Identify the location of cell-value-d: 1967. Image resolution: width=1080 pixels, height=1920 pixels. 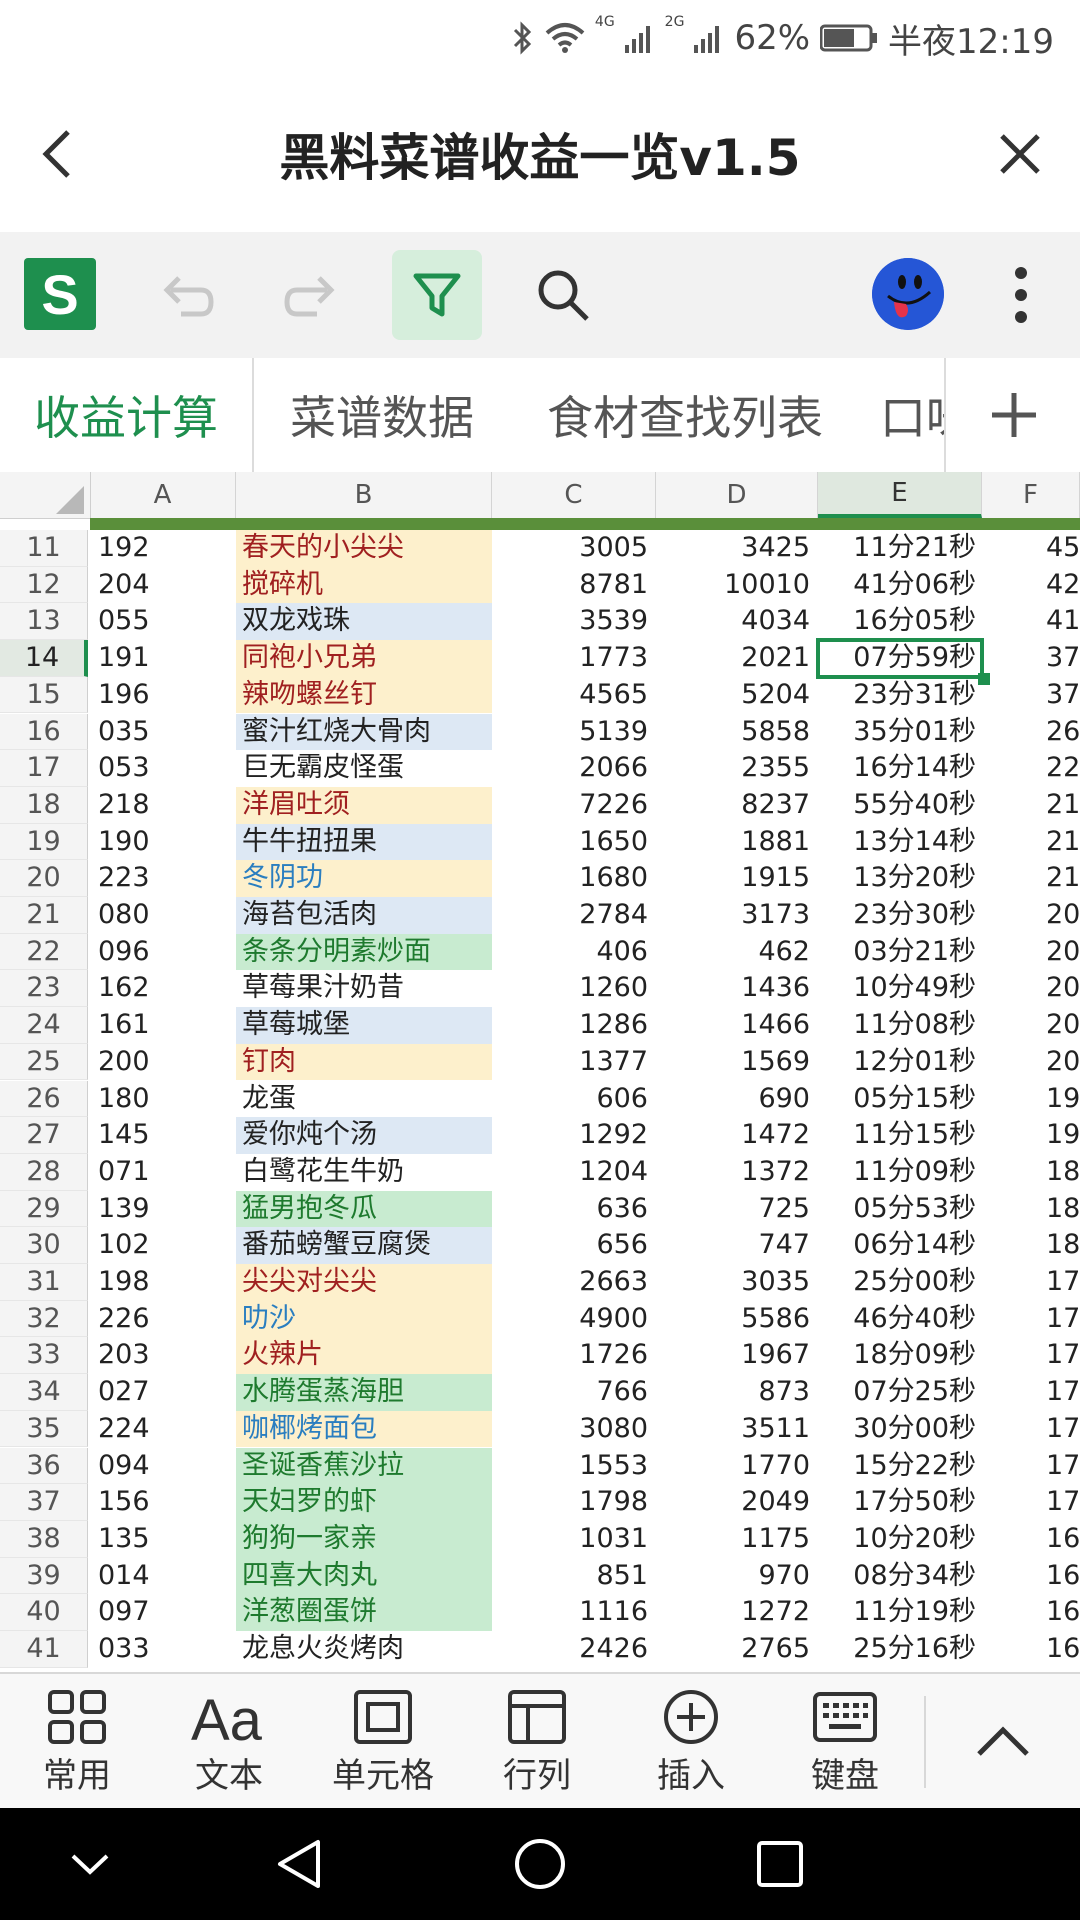
(737, 1355).